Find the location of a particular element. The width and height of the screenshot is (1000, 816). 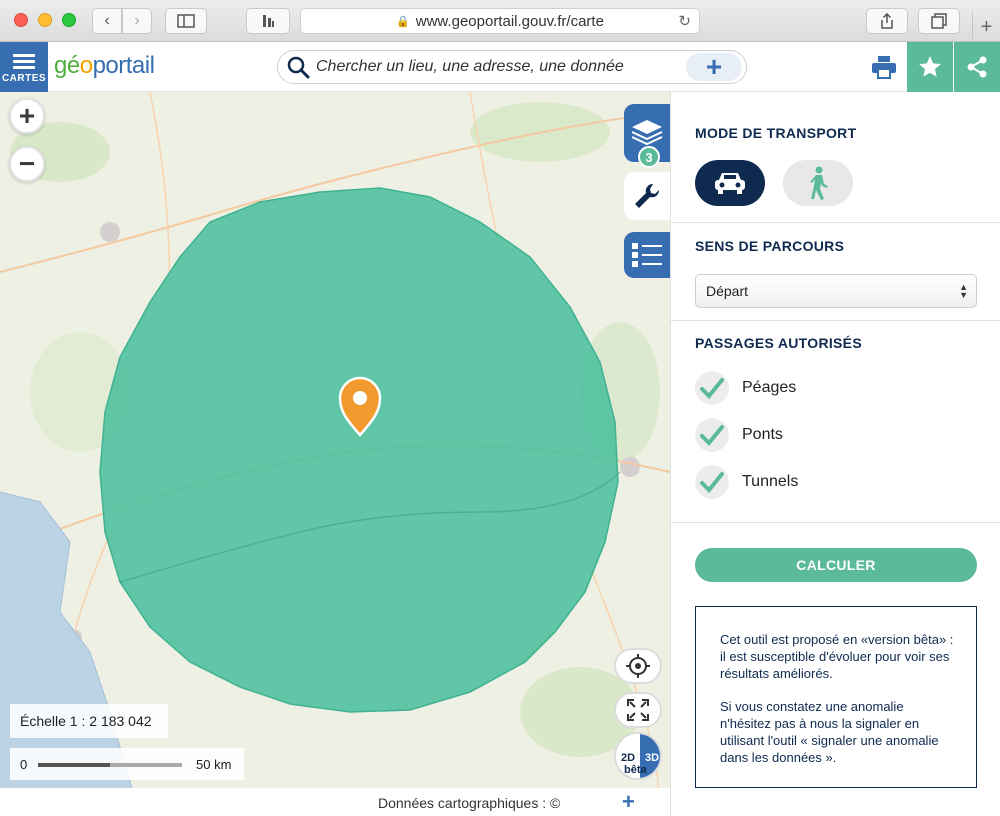

legend-list-icon is located at coordinates (647, 255).